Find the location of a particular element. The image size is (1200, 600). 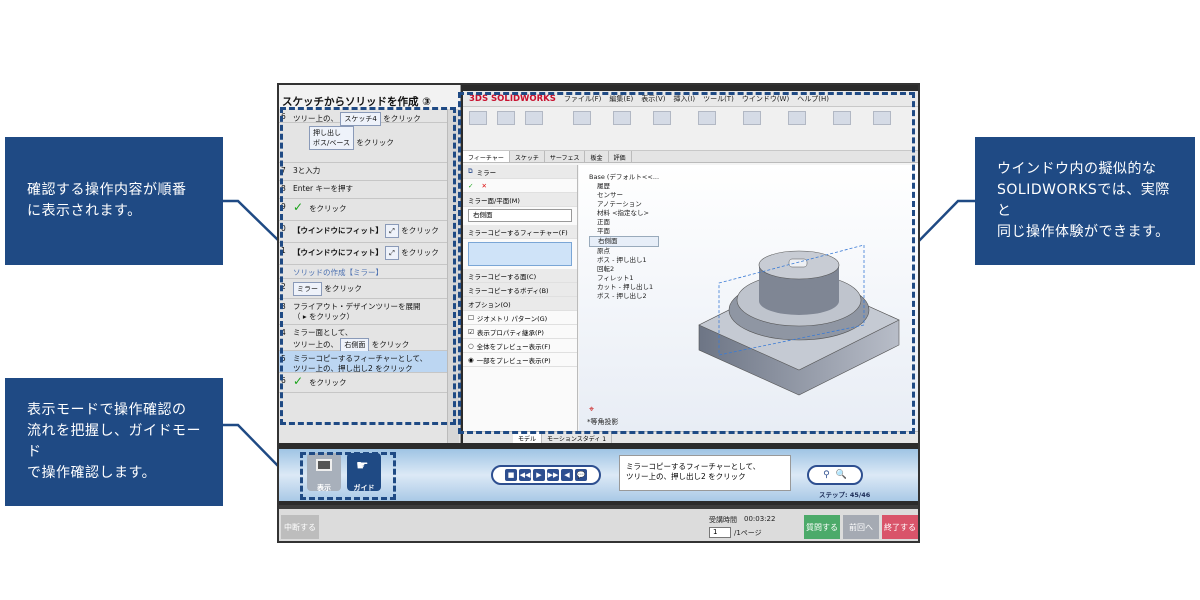

ask-question-button: 質問する is located at coordinates (822, 527).